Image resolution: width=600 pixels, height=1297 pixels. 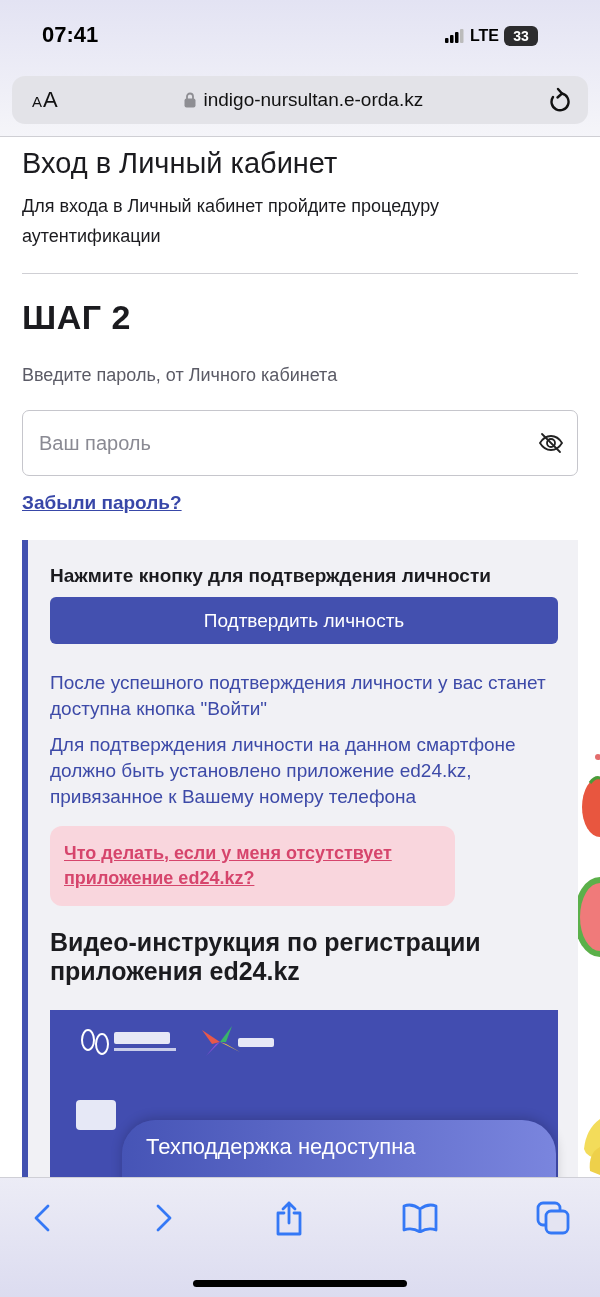 What do you see at coordinates (298, 696) in the screenshot?
I see `info-text: После успешного подтверждения личности у вас станет доступна кнопка "Войти"` at bounding box center [298, 696].